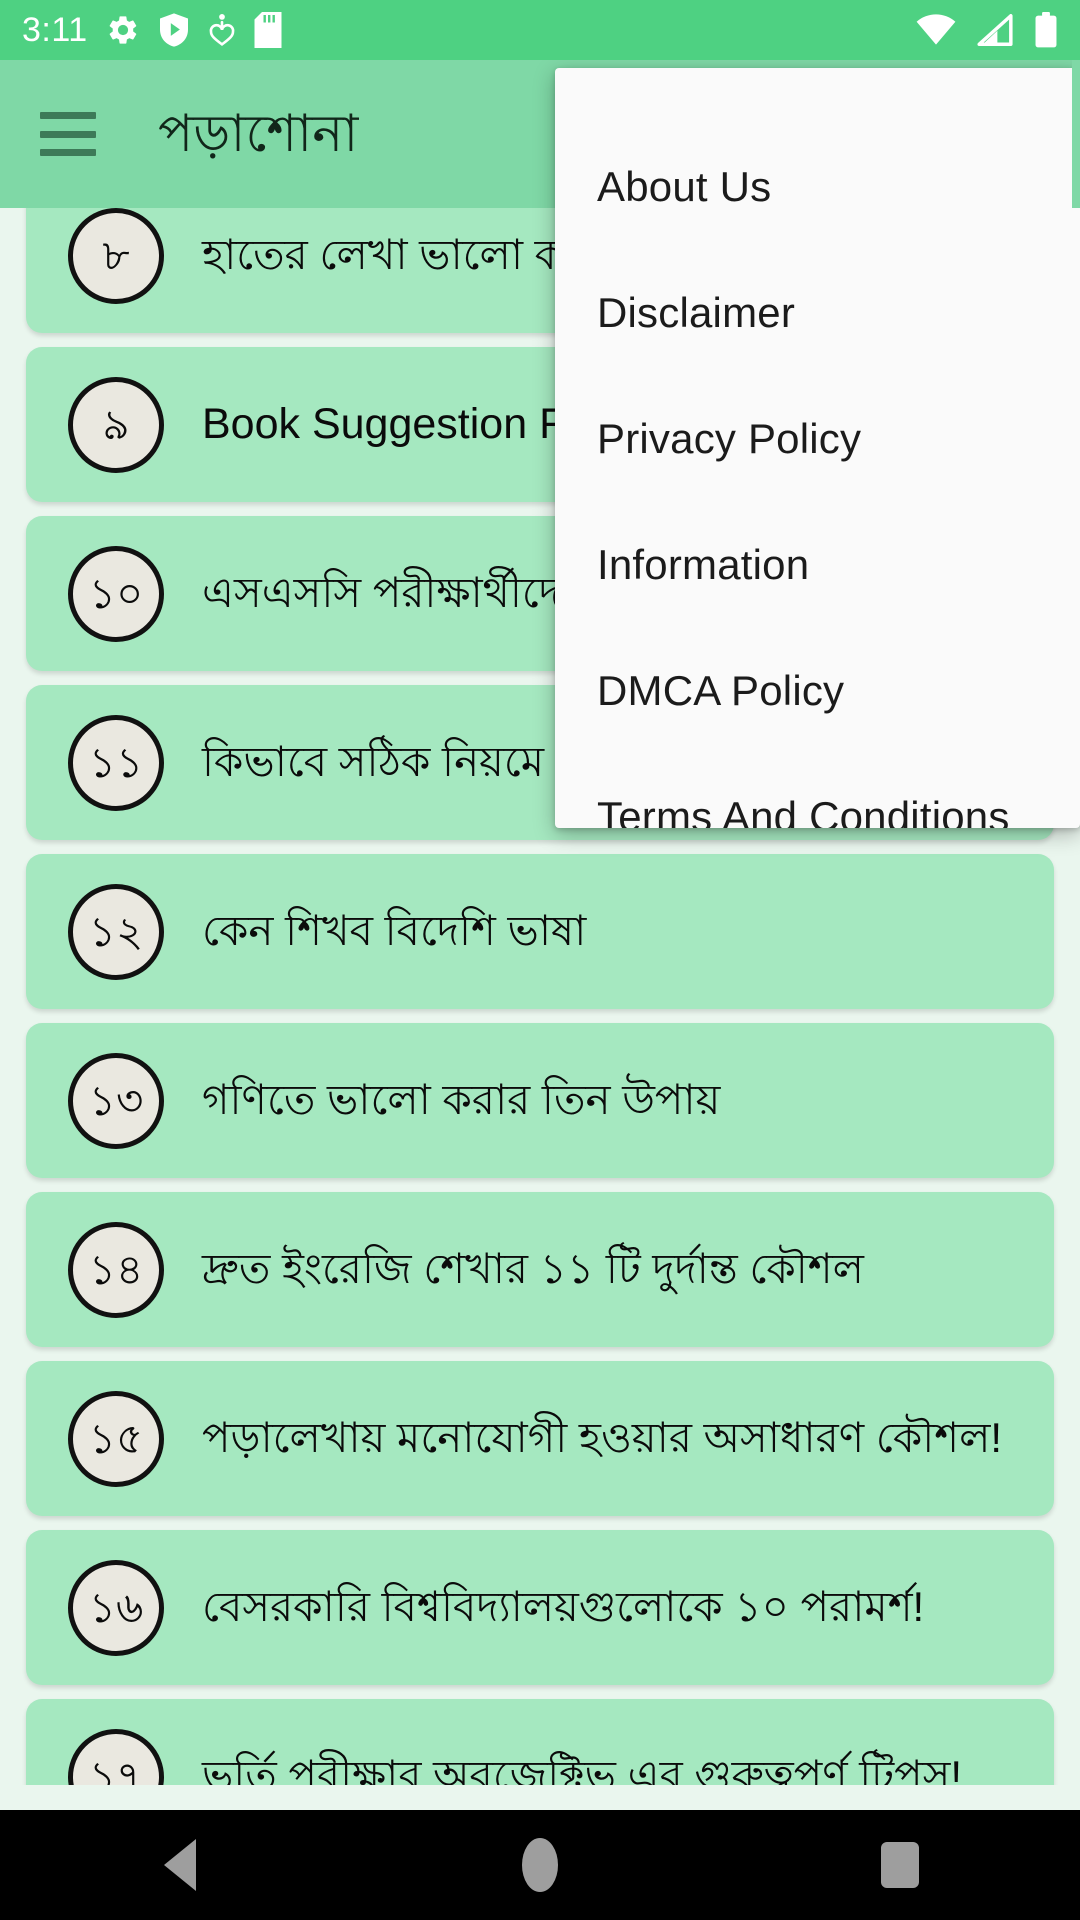 This screenshot has height=1920, width=1080. I want to click on status-bar: 3:11, so click(540, 30).